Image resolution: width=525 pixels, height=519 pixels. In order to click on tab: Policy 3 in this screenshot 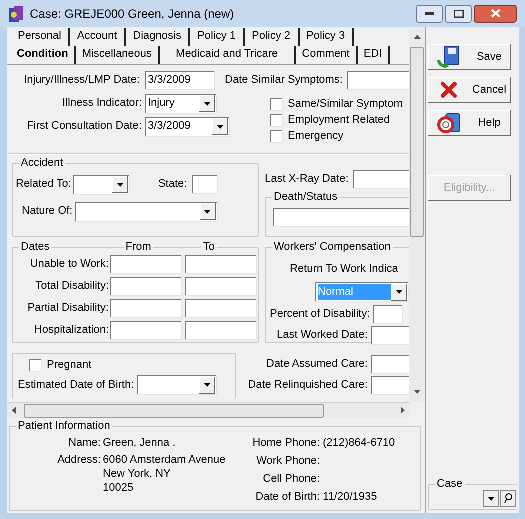, I will do `click(327, 37)`.